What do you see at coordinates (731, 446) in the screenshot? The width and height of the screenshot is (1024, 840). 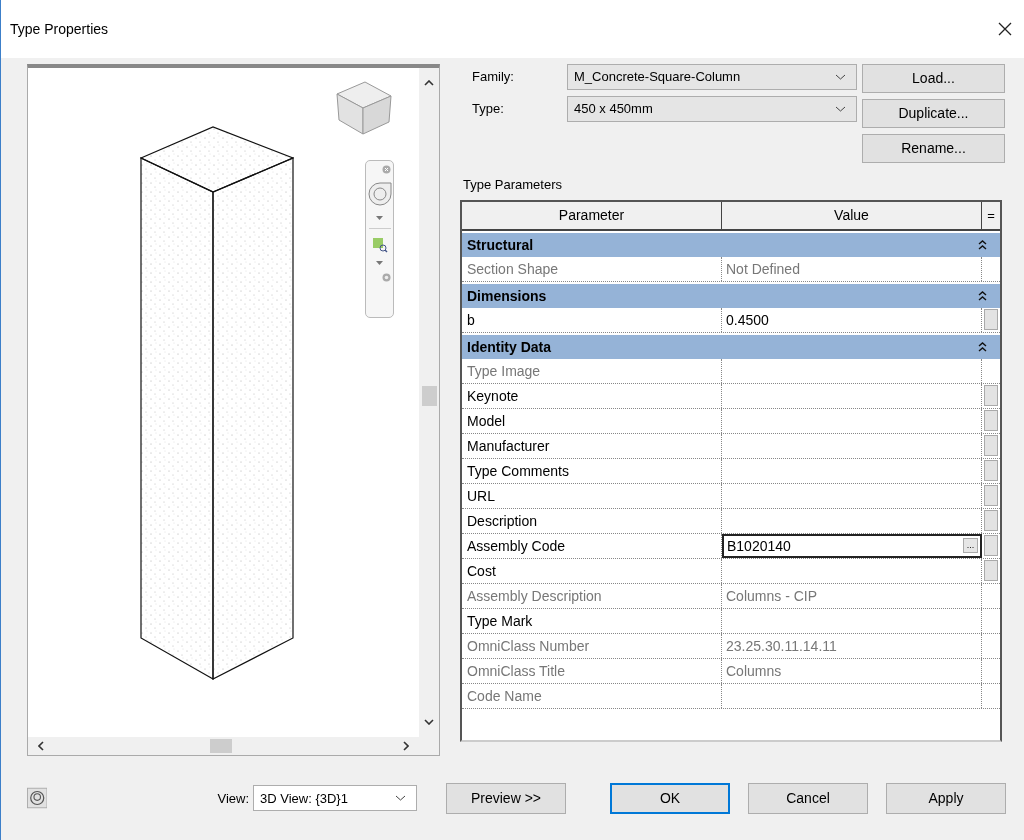 I see `parameter-row: Manufacturer` at bounding box center [731, 446].